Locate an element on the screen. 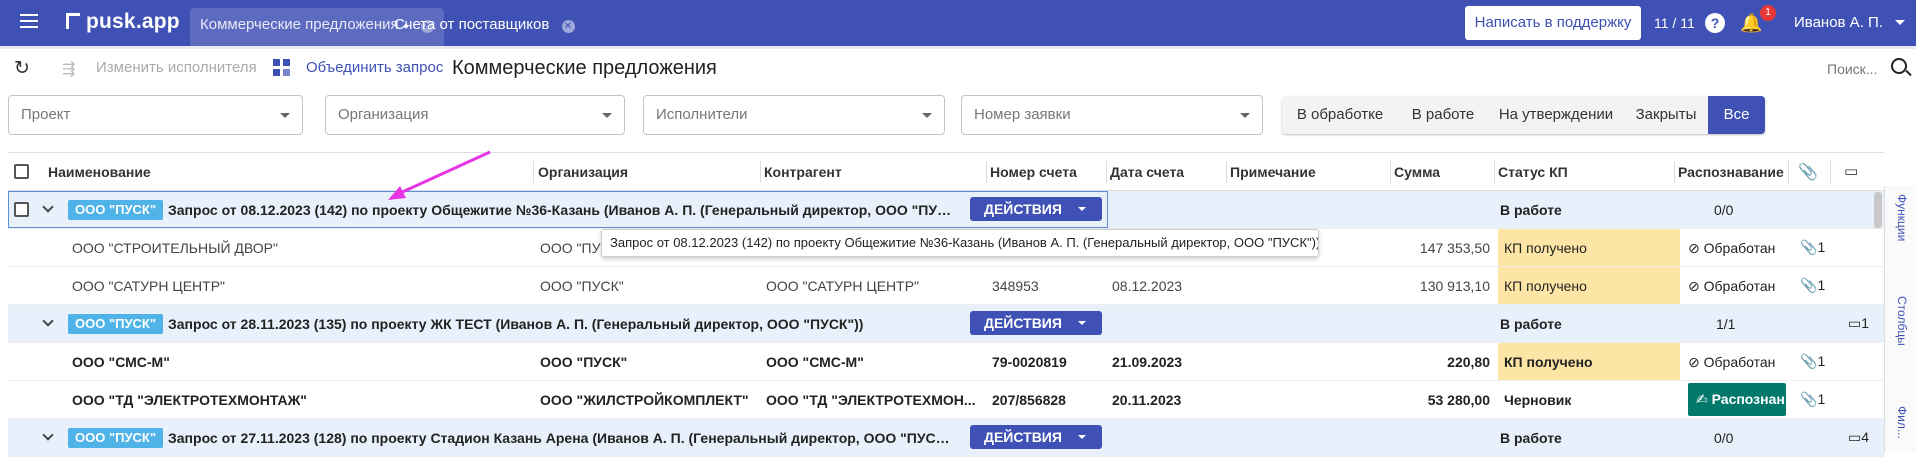  segment-in-work: В работе is located at coordinates (1443, 115).